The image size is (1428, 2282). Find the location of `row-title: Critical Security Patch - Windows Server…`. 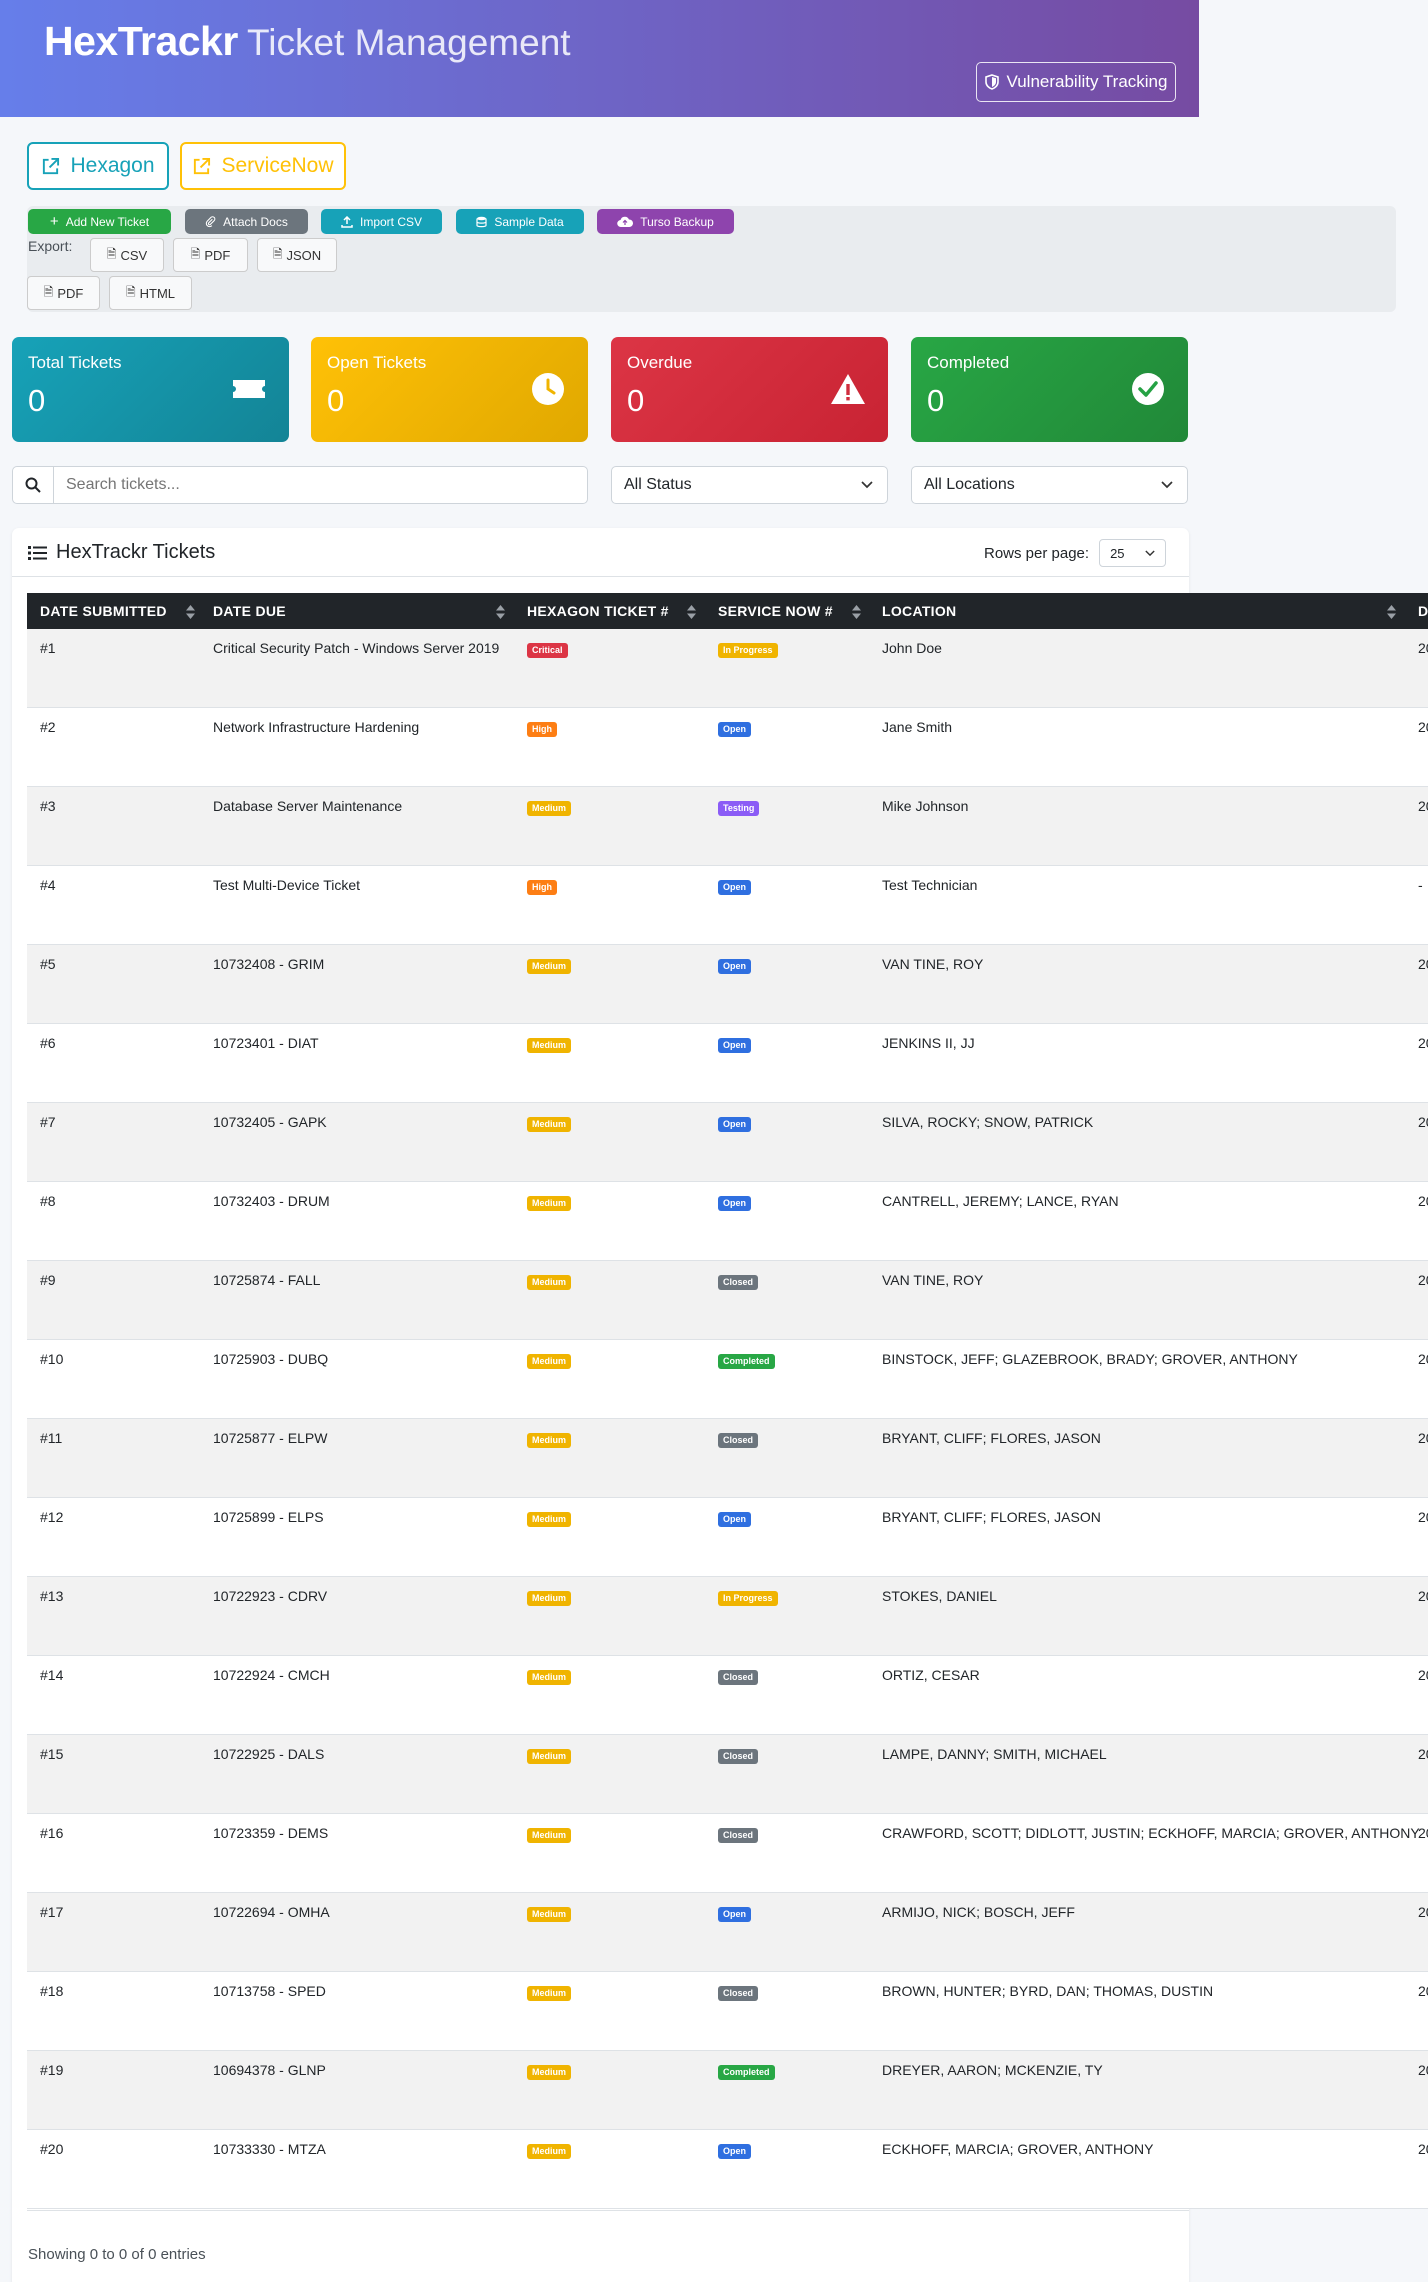

row-title: Critical Security Patch - Windows Server… is located at coordinates (356, 648).